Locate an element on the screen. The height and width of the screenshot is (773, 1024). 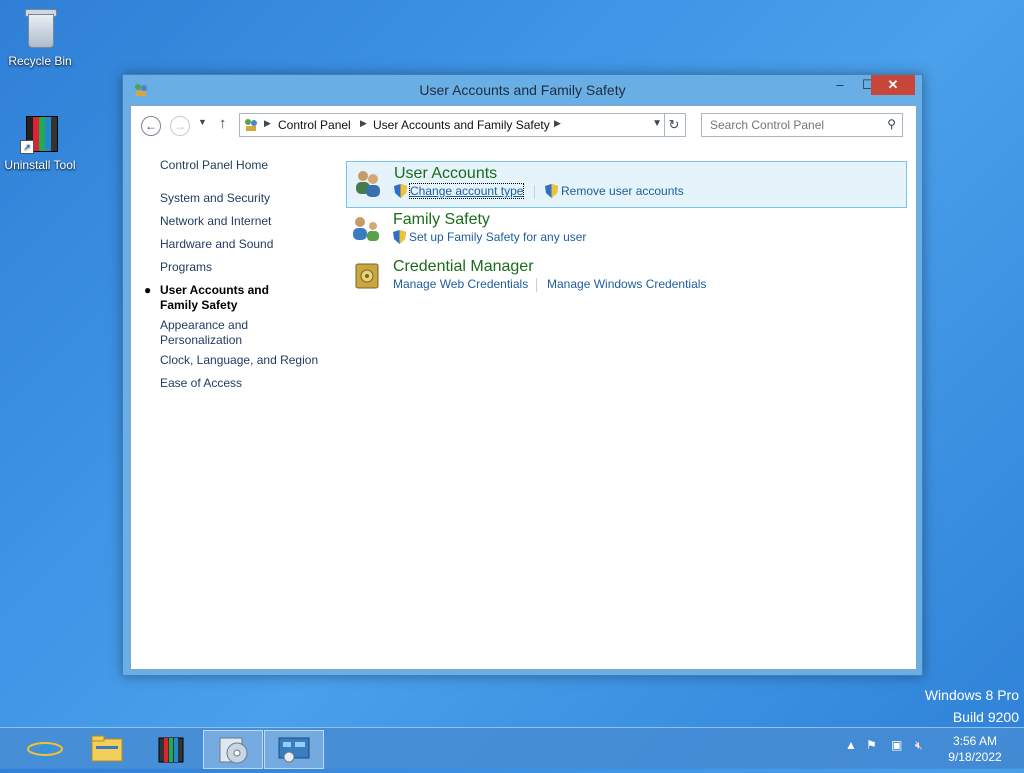
arrow-up-icon: ↑ is located at coordinates (223, 123).